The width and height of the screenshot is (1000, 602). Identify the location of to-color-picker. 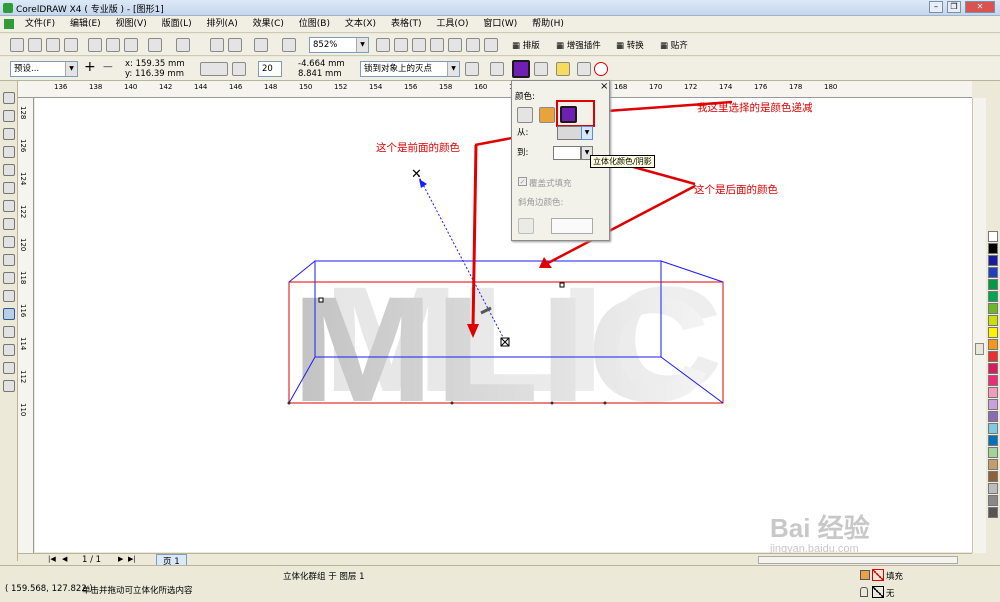
(567, 153).